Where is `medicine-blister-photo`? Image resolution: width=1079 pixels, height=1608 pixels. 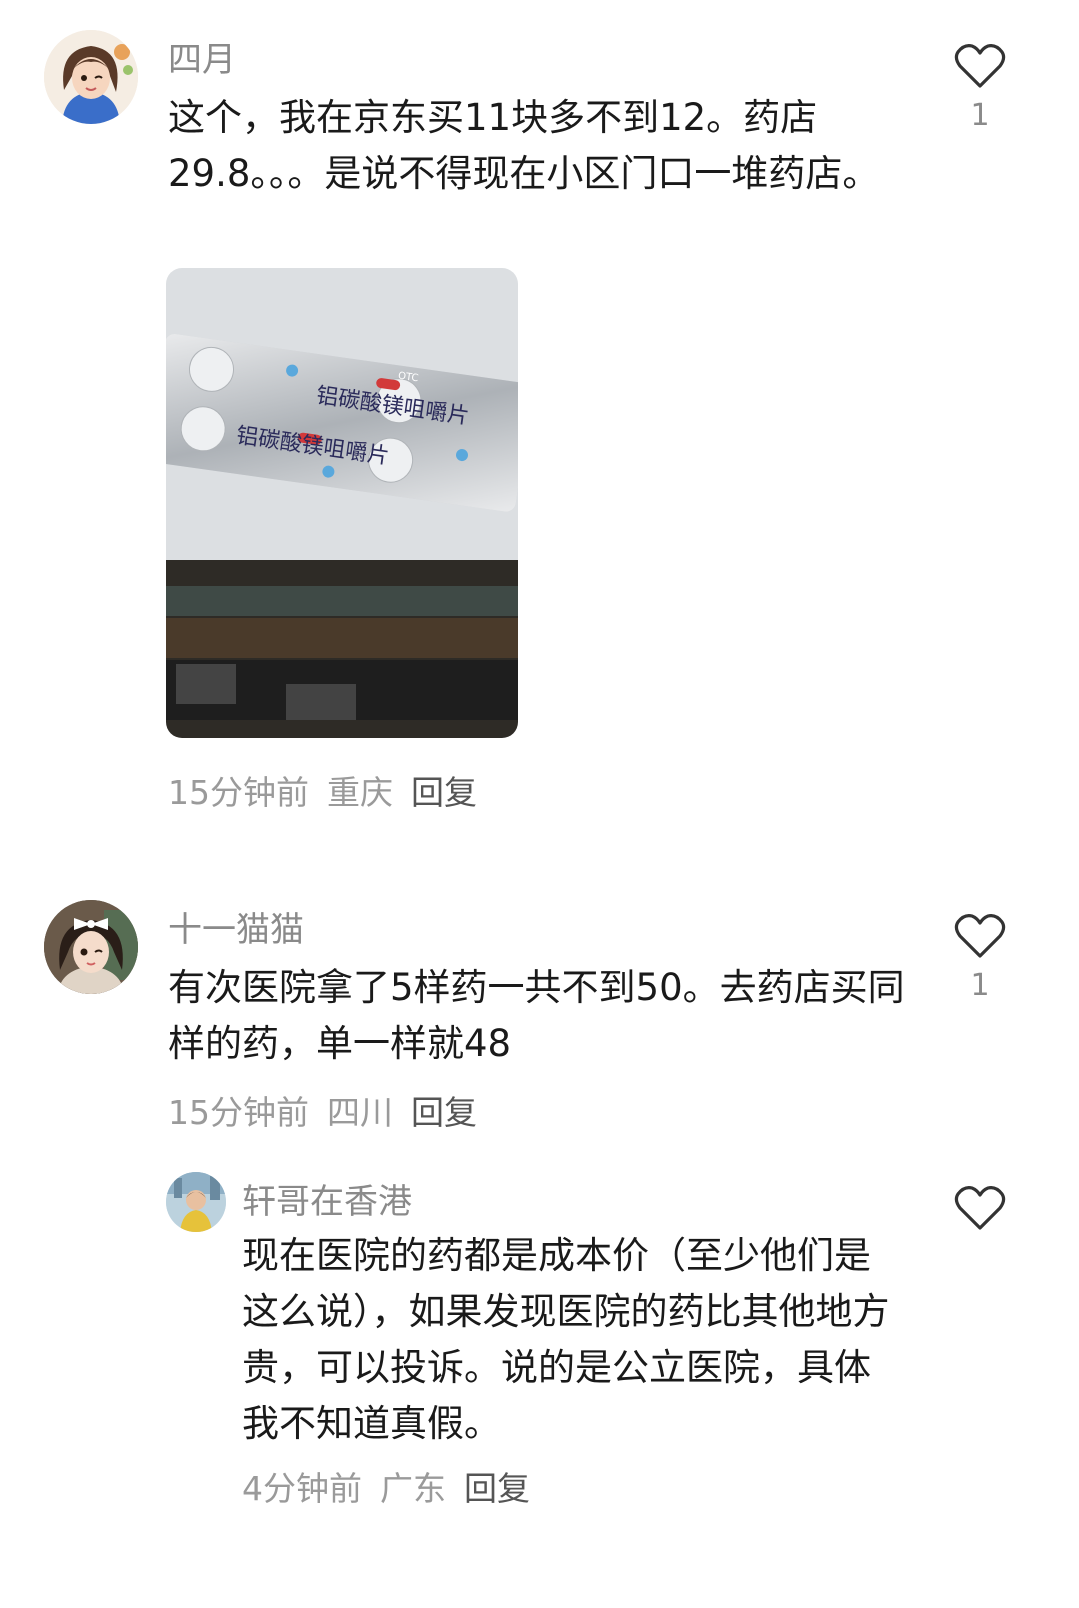 medicine-blister-photo is located at coordinates (342, 503).